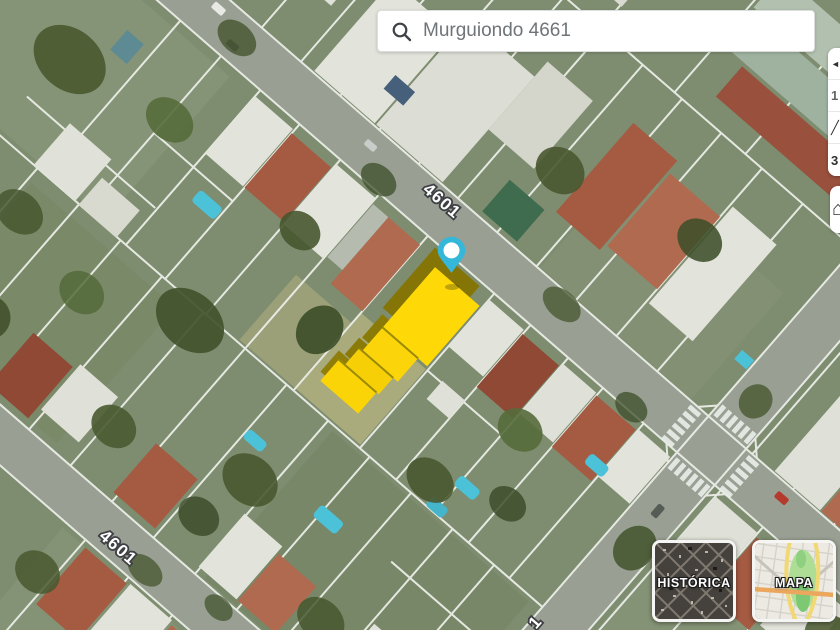  I want to click on search-input, so click(613, 31).